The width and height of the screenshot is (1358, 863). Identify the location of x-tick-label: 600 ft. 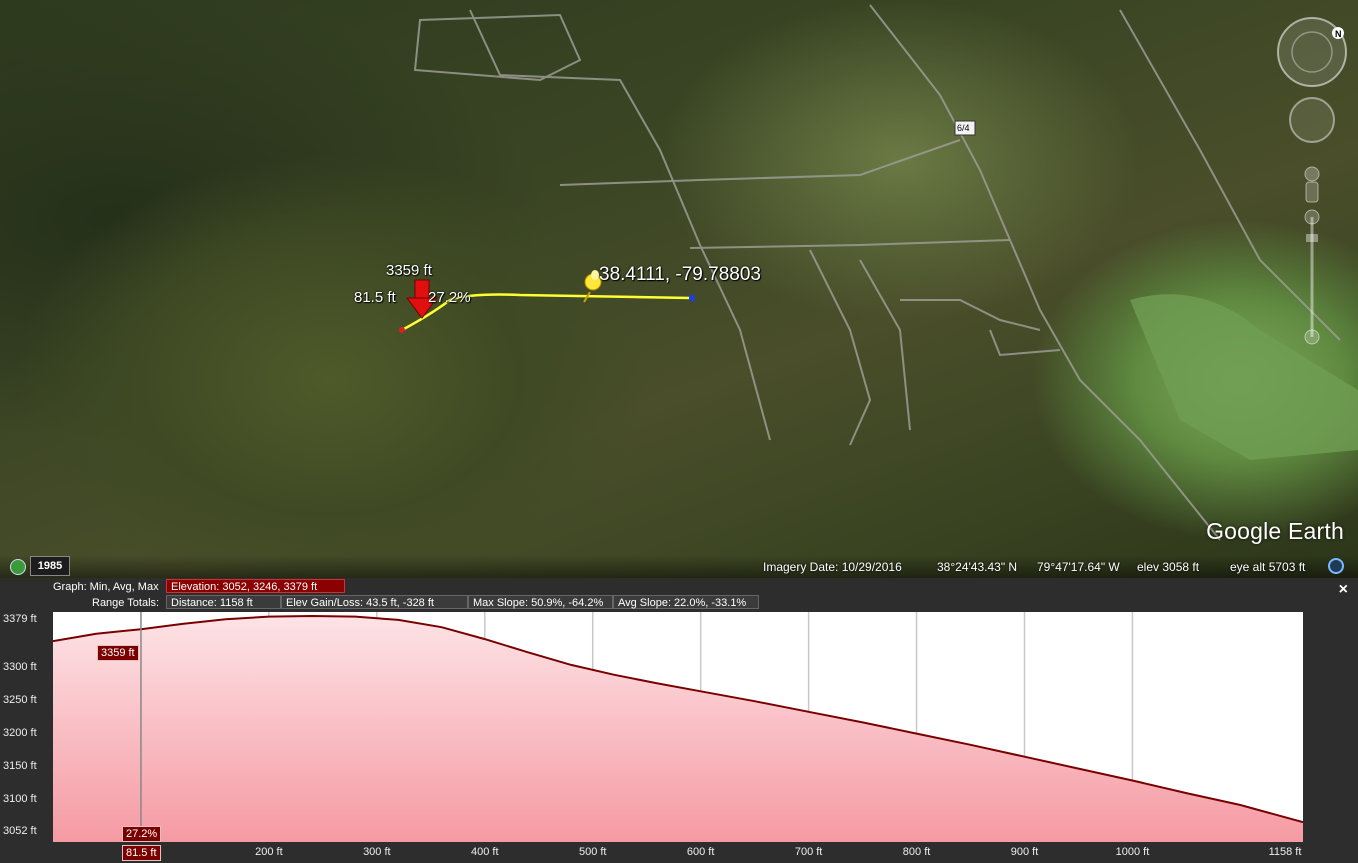
(700, 852).